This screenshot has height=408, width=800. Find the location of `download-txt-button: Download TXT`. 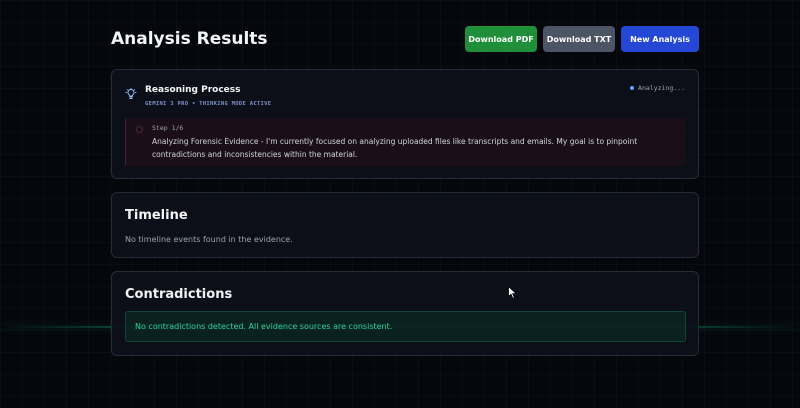

download-txt-button: Download TXT is located at coordinates (579, 39).